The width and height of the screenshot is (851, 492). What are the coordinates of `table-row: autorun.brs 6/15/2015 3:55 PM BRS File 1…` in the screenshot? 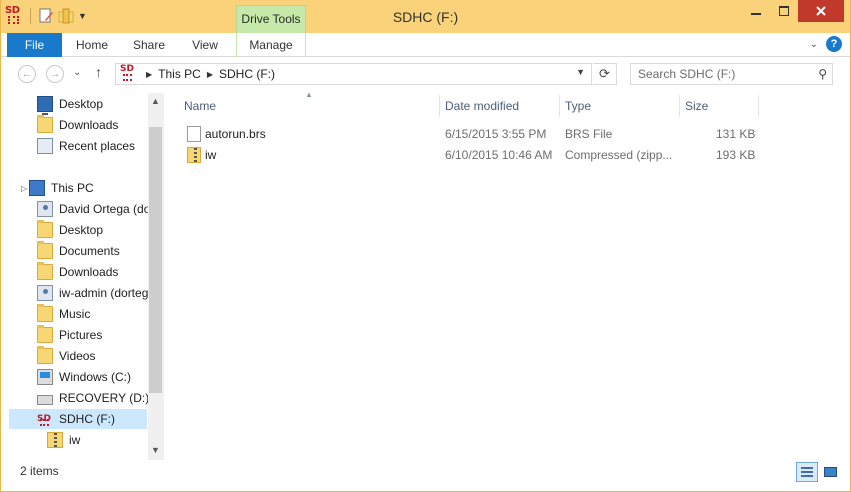 It's located at (477, 134).